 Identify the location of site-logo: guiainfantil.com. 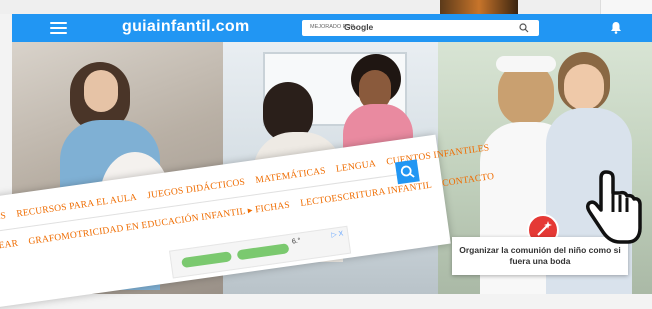
(185, 27).